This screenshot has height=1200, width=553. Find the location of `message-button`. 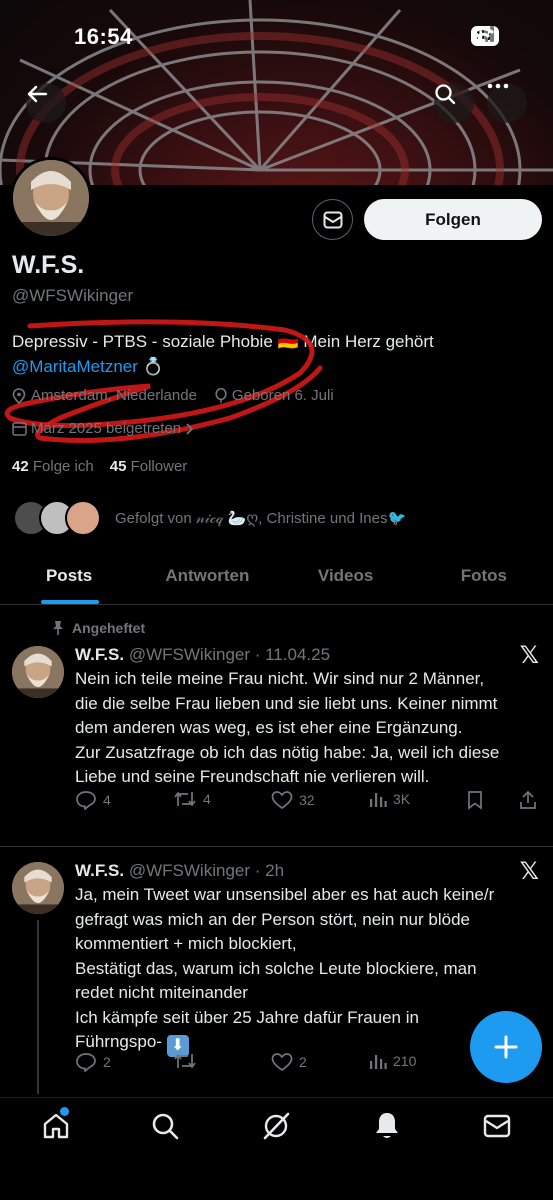

message-button is located at coordinates (332, 219).